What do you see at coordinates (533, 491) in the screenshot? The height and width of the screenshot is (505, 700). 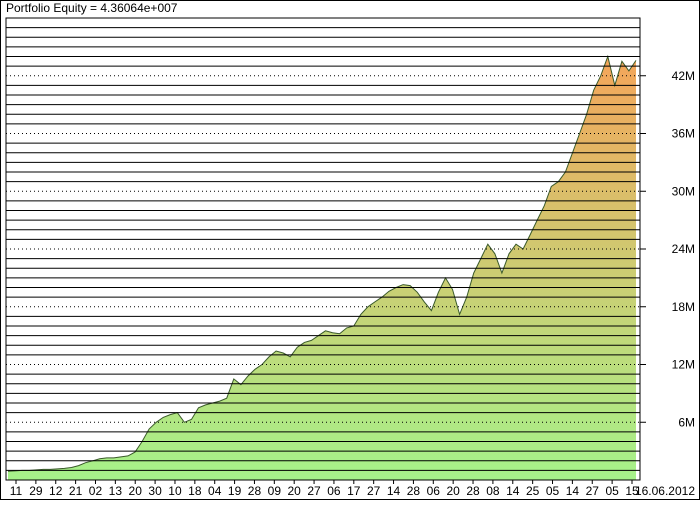 I see `x-tick-label: 25` at bounding box center [533, 491].